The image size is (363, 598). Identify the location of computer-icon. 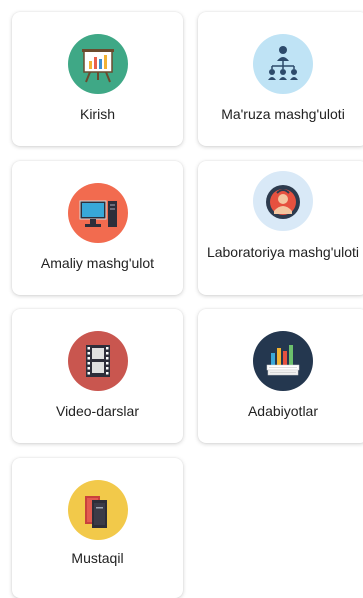
(97, 213).